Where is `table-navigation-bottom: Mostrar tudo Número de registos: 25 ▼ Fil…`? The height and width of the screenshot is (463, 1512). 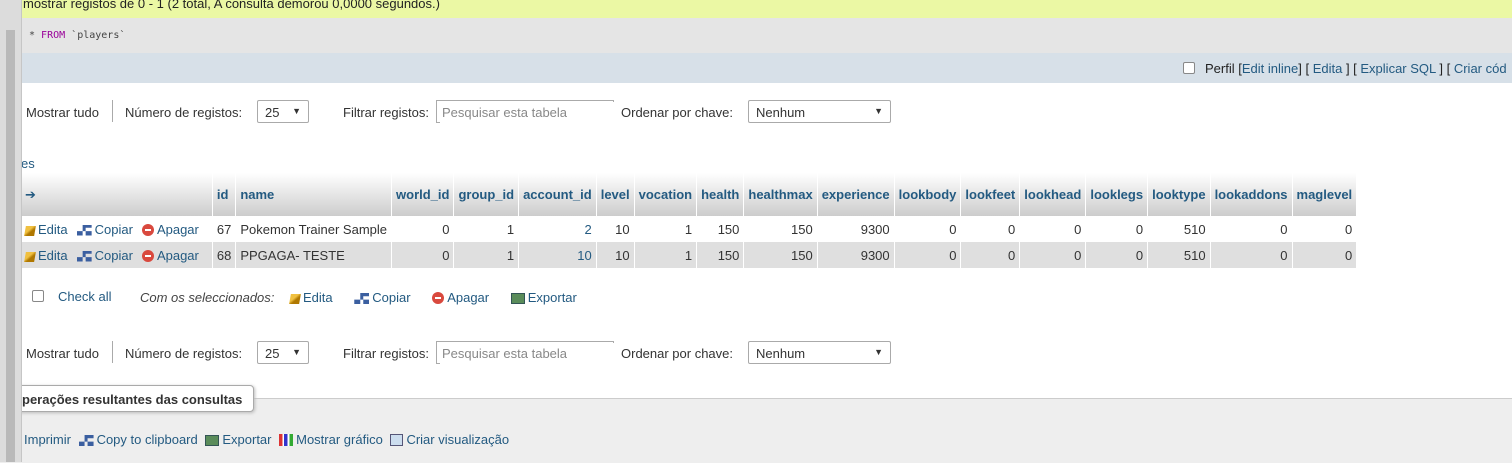 table-navigation-bottom: Mostrar tudo Número de registos: 25 ▼ Fil… is located at coordinates (462, 354).